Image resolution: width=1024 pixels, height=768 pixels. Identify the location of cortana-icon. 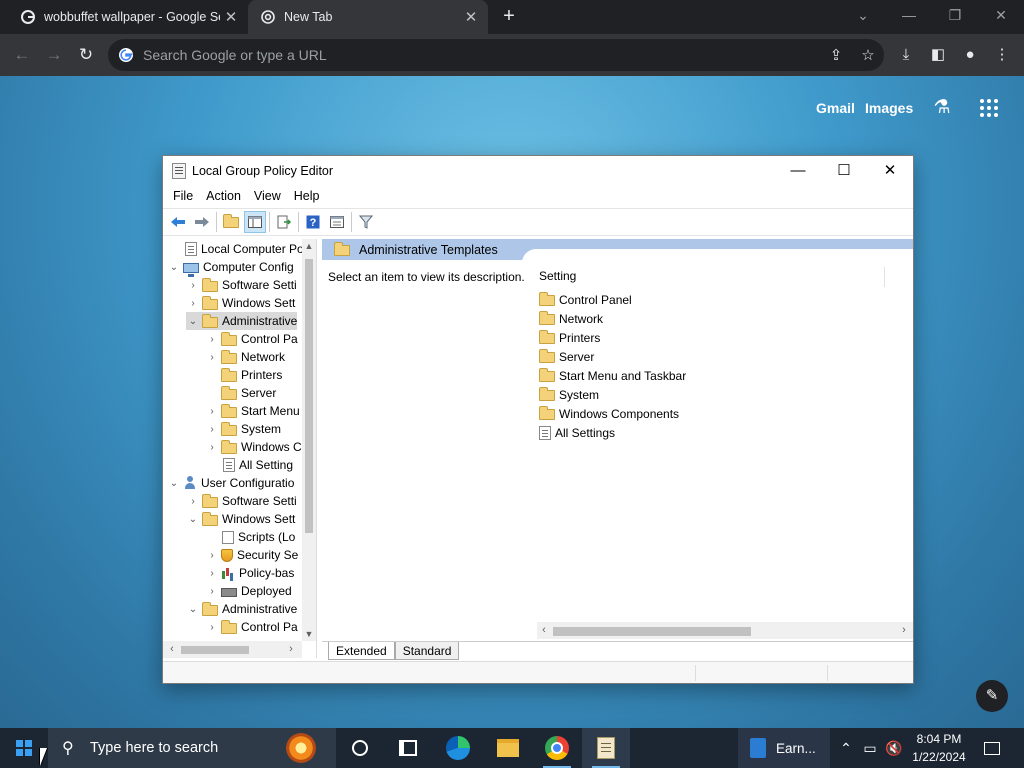
(360, 748).